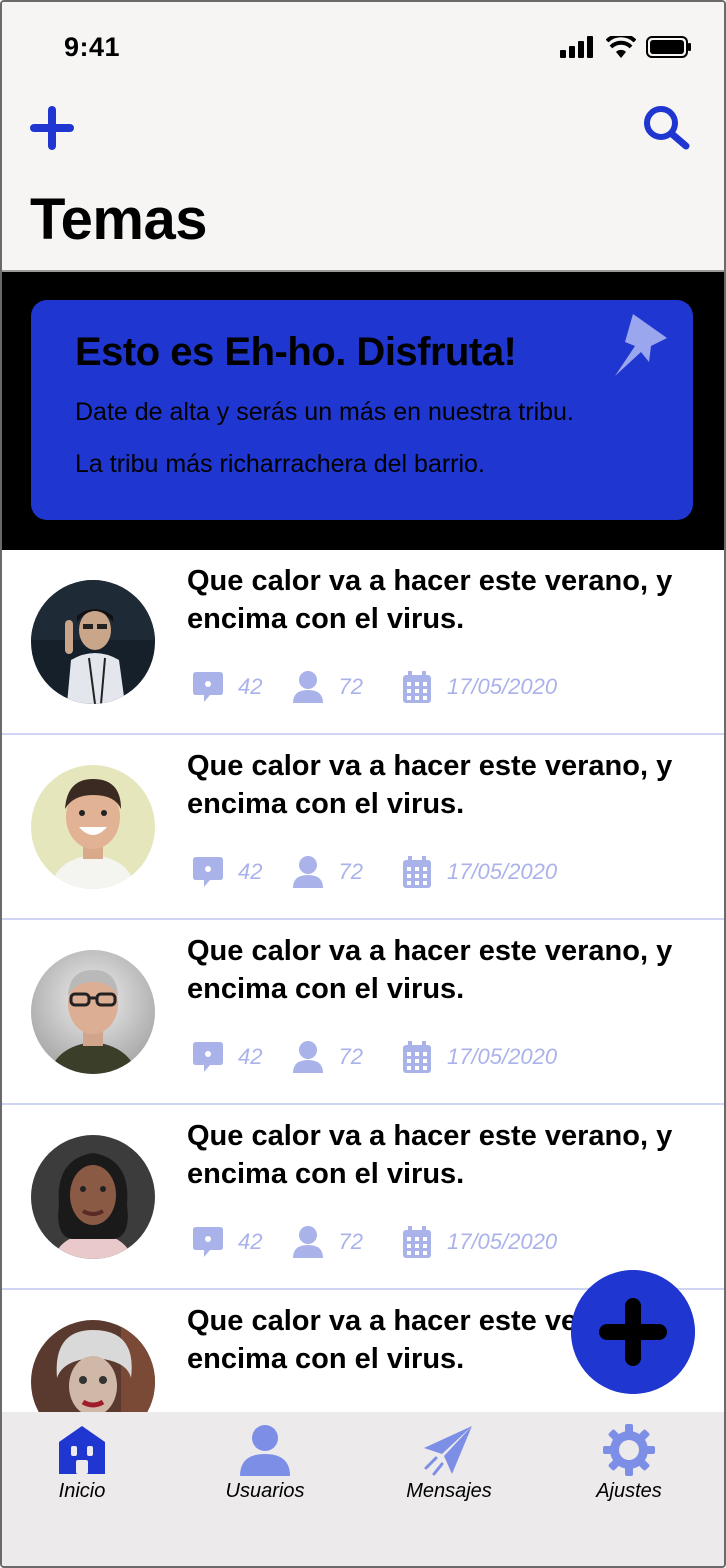  Describe the element at coordinates (82, 1491) in the screenshot. I see `tab-label: Inicio` at that location.